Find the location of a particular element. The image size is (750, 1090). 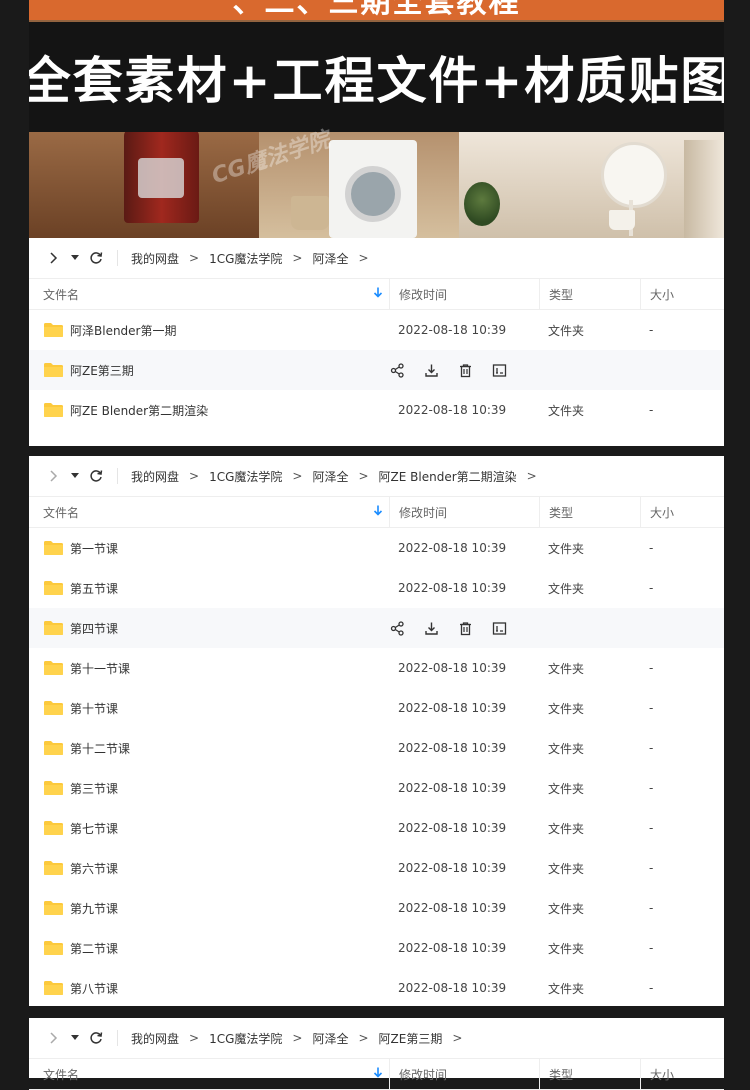

table-row: 阿ZE Blender第二期渲染 2022-08-18 10:39 文件夹 - is located at coordinates (376, 410).